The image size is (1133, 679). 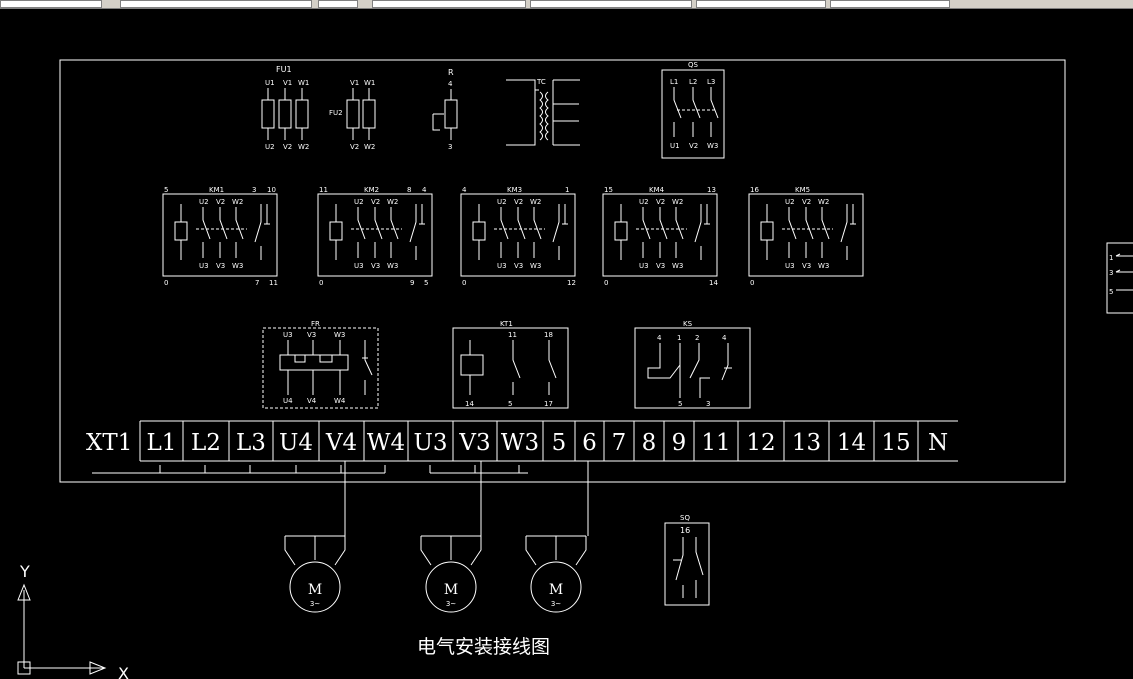 What do you see at coordinates (541, 82) in the screenshot?
I see `transformer-label: TC` at bounding box center [541, 82].